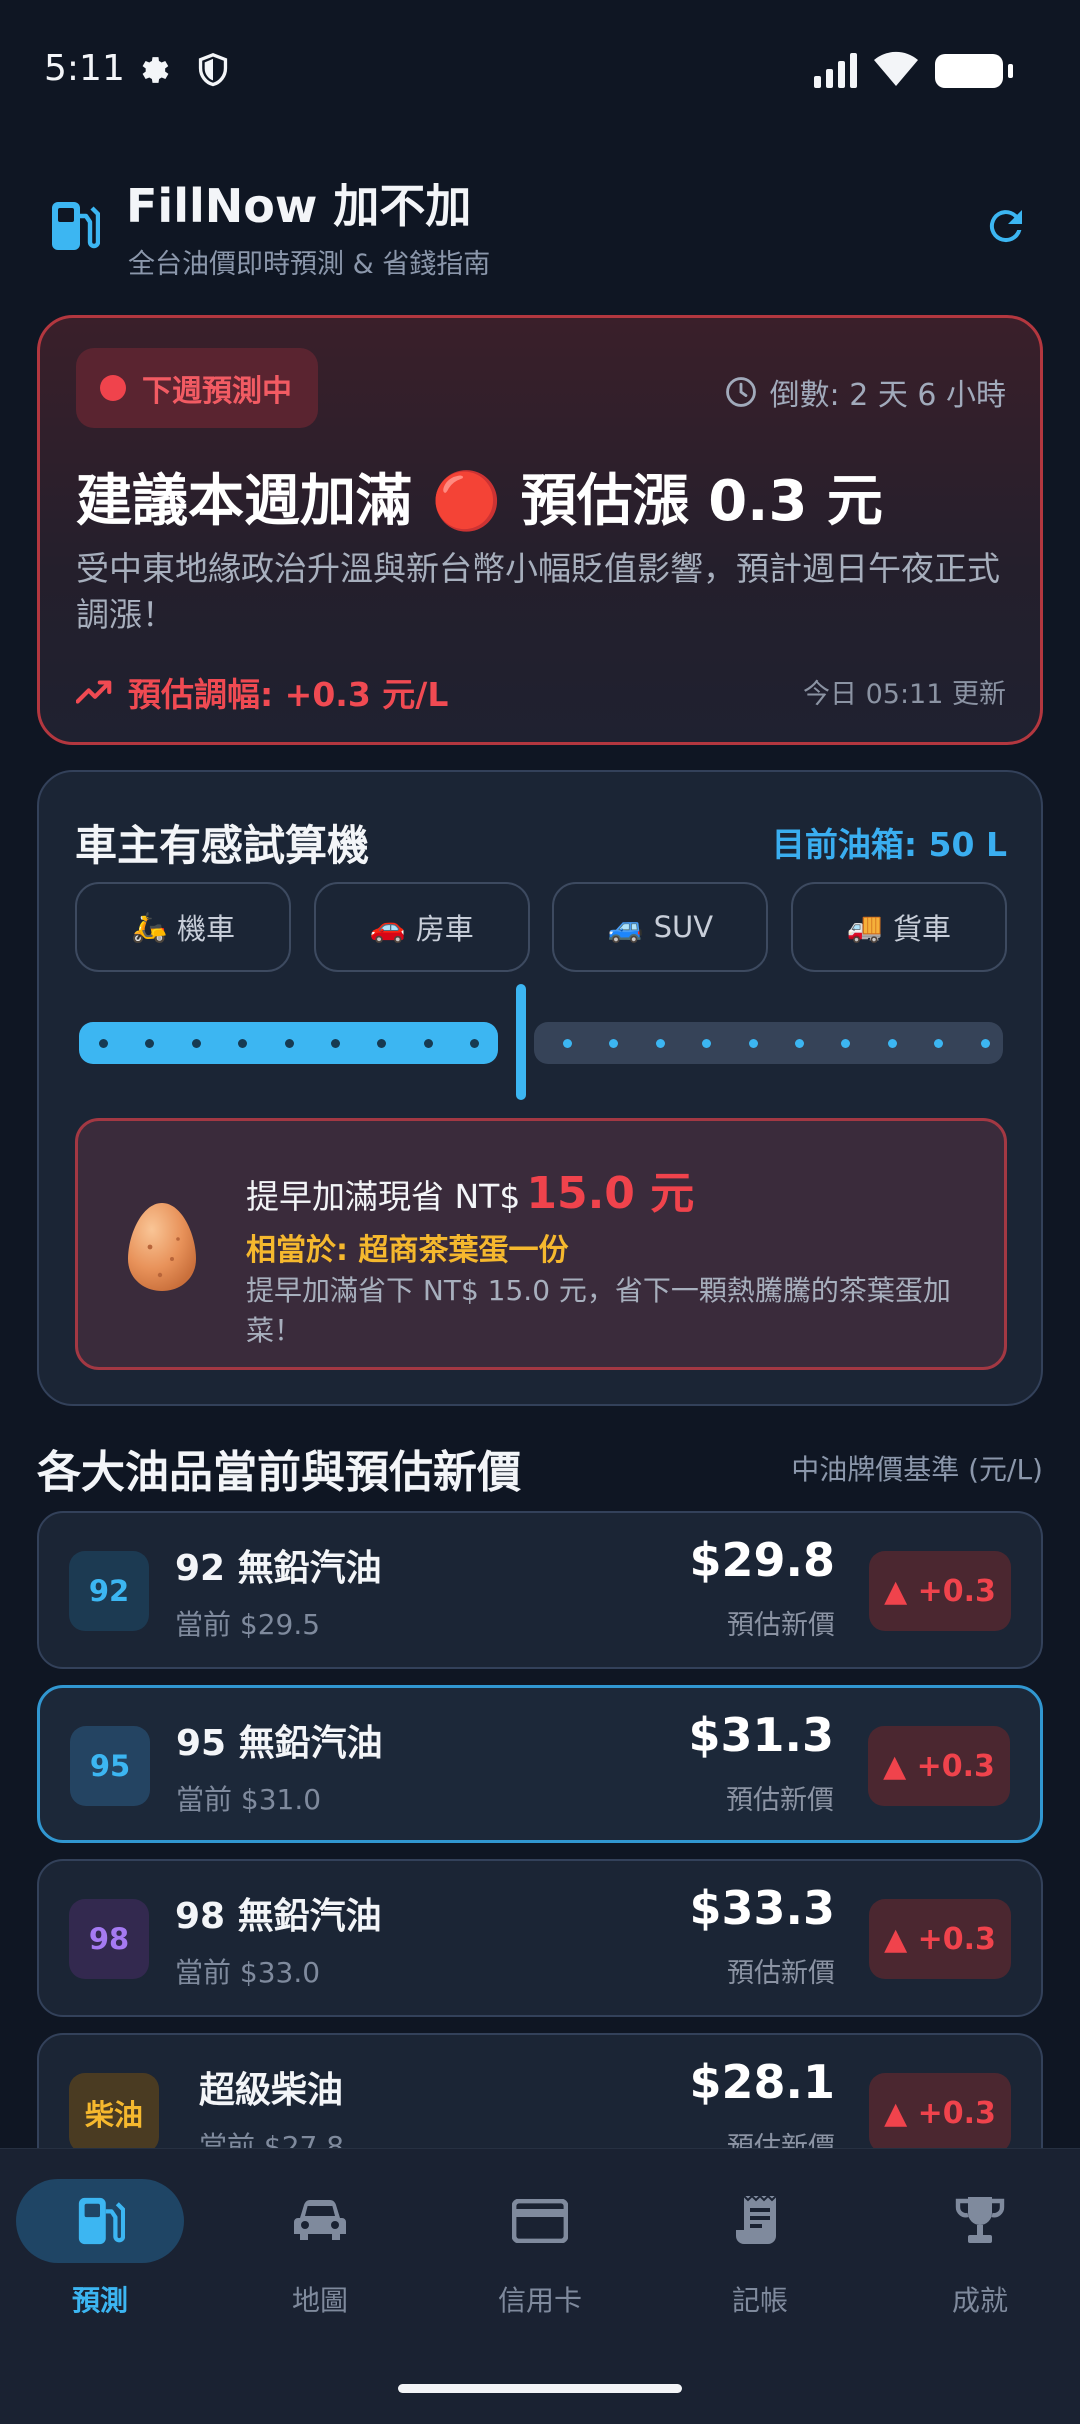 This screenshot has height=2424, width=1080. I want to click on fuel-grade-badge: 95, so click(110, 1766).